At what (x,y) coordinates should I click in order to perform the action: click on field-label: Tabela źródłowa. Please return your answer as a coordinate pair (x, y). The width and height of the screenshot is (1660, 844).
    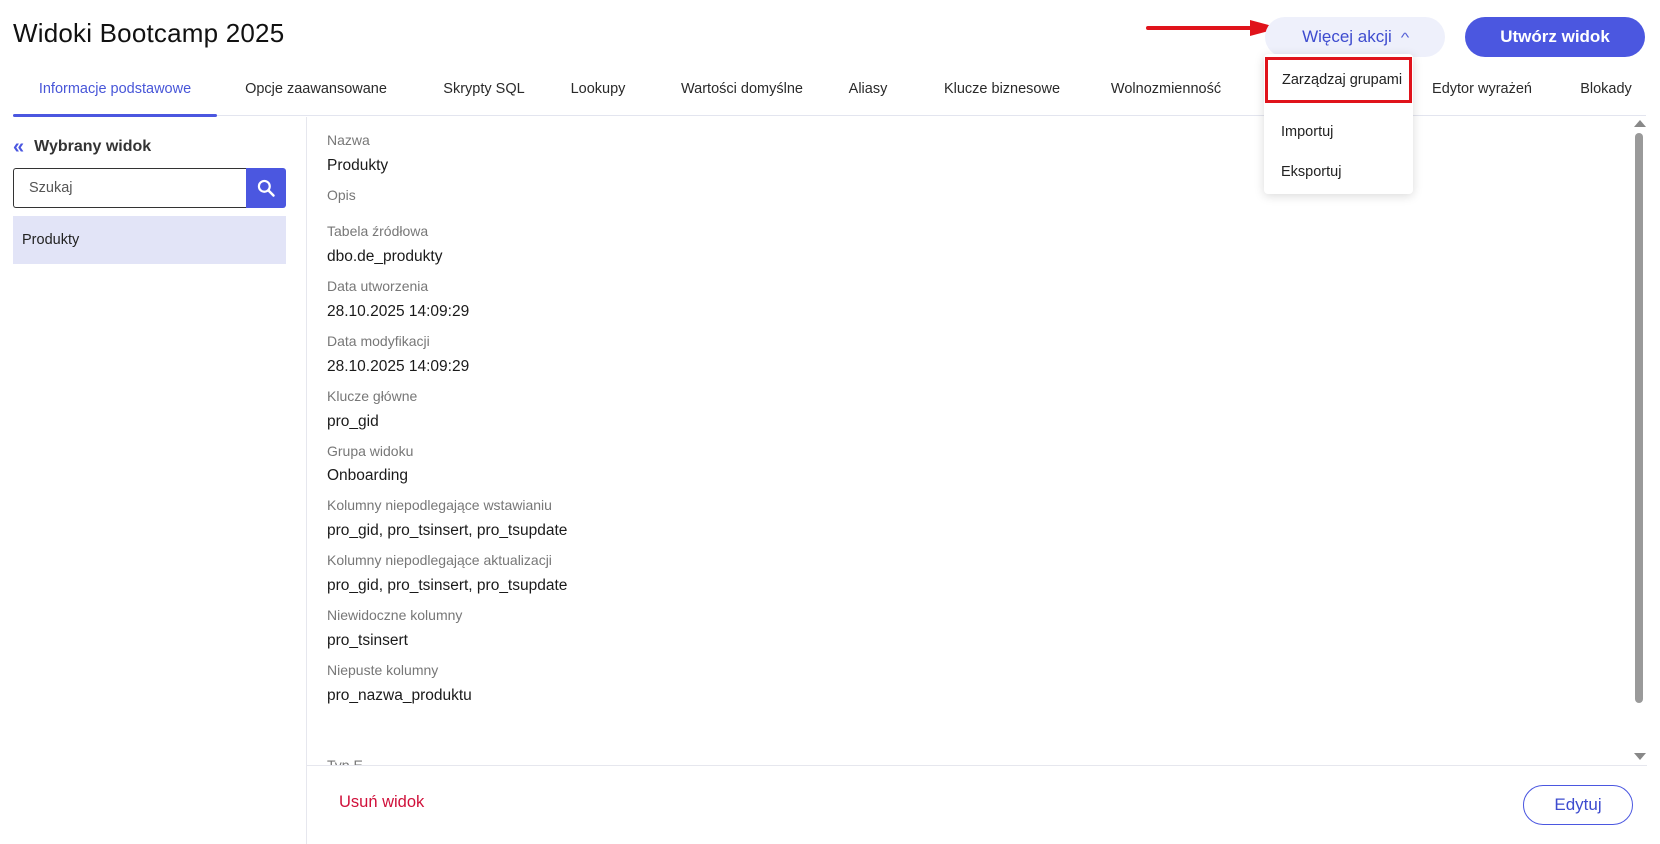
    Looking at the image, I should click on (378, 231).